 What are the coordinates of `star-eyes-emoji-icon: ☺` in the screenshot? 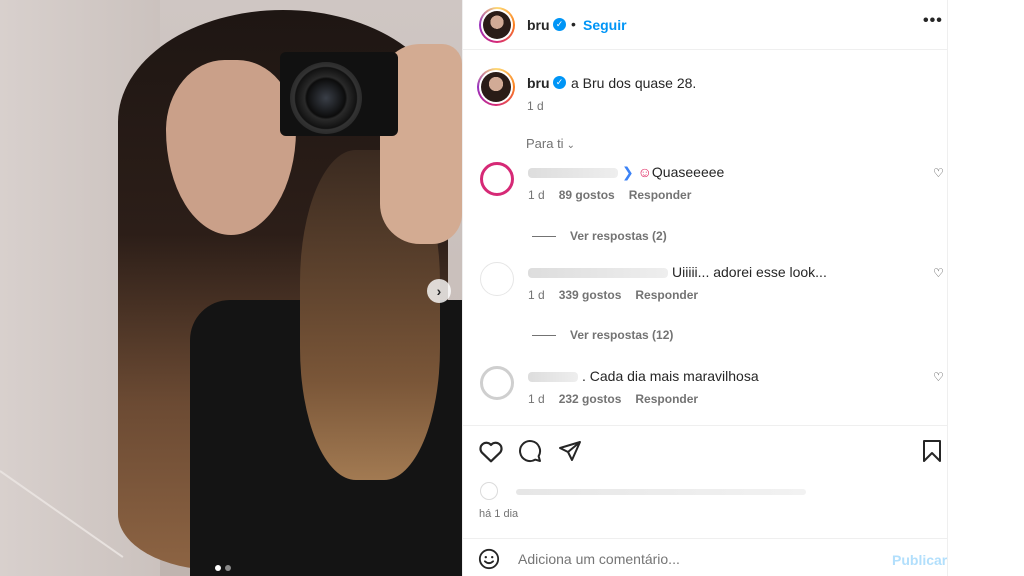 It's located at (644, 172).